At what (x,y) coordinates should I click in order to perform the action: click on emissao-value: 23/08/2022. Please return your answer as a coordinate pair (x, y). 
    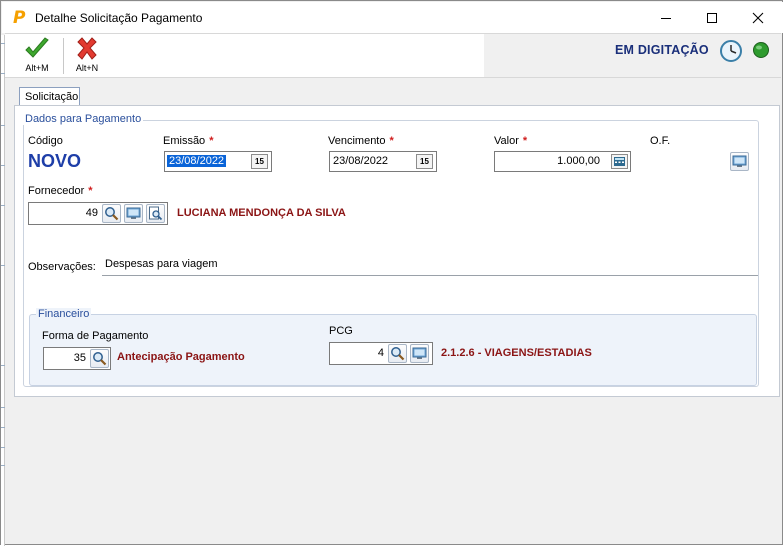
    Looking at the image, I should click on (197, 161).